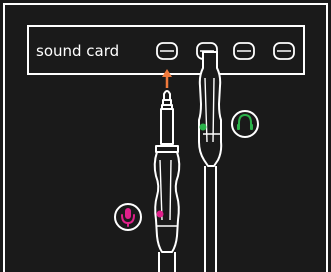 The width and height of the screenshot is (331, 272). I want to click on microphone-plug-sleeve, so click(167, 126).